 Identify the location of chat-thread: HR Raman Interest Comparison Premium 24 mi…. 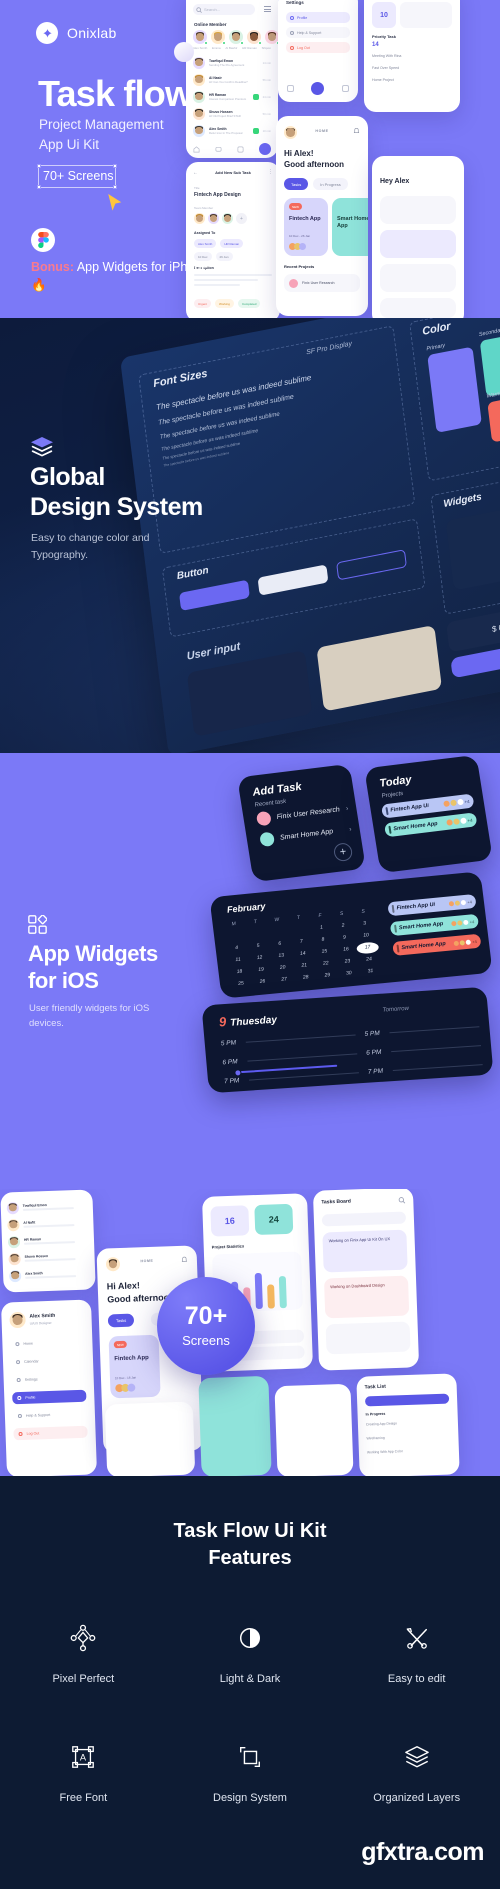
(232, 96).